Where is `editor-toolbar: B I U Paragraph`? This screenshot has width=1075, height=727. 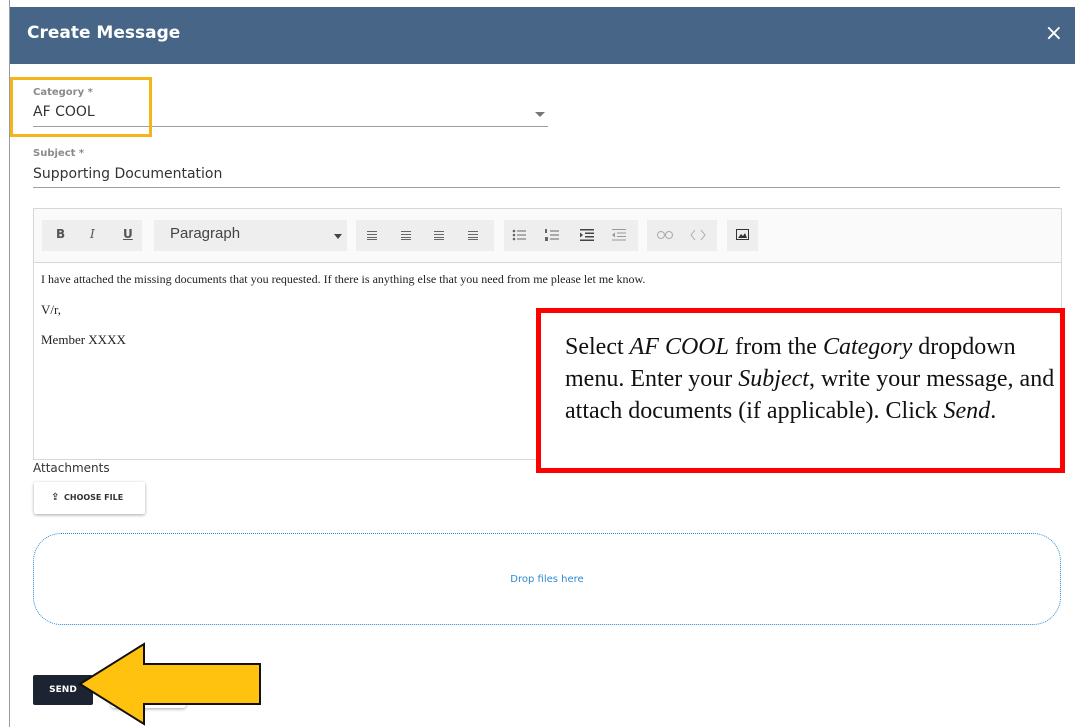
editor-toolbar: B I U Paragraph is located at coordinates (547, 236).